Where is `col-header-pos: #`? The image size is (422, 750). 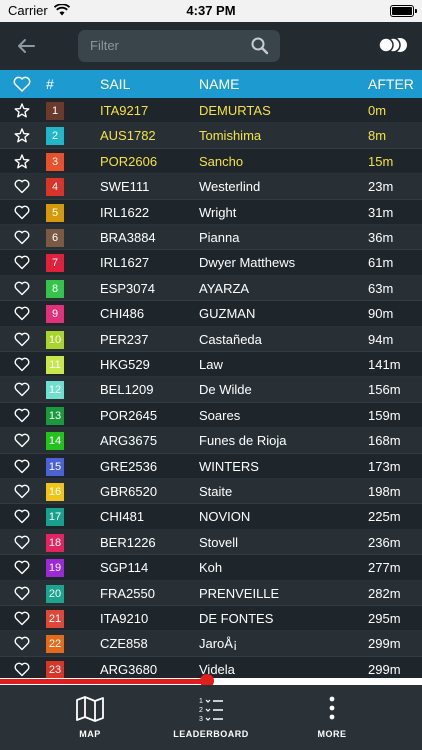
col-header-pos: # is located at coordinates (50, 84).